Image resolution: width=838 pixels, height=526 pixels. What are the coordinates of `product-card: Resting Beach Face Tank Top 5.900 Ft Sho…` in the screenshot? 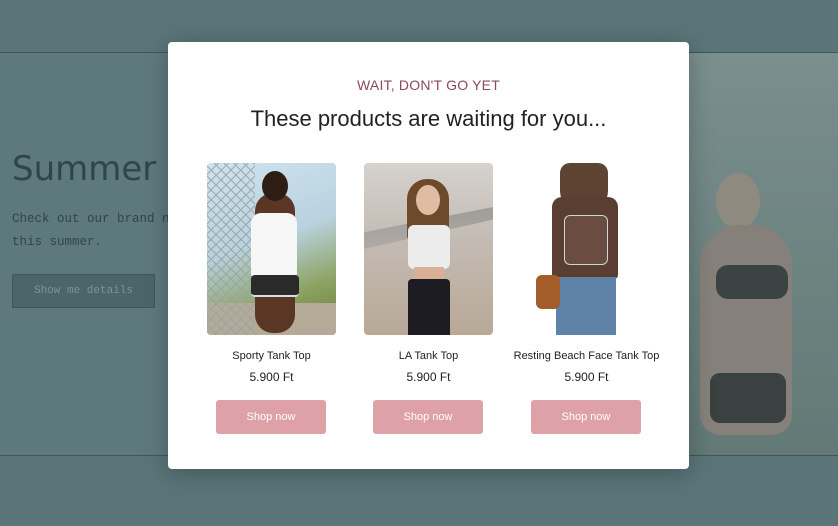 It's located at (576, 300).